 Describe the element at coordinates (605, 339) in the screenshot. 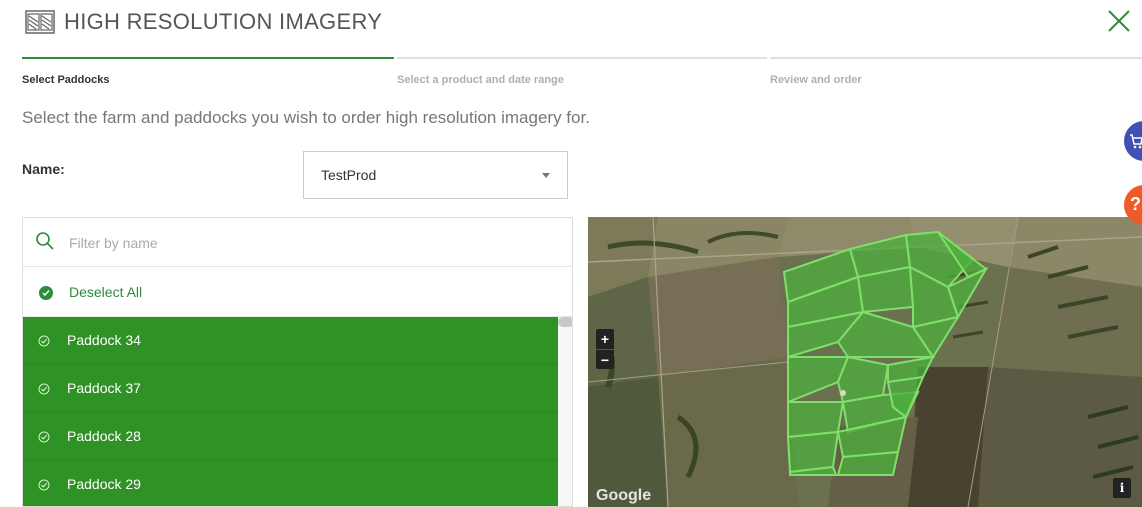

I see `zoom-in-button: +` at that location.